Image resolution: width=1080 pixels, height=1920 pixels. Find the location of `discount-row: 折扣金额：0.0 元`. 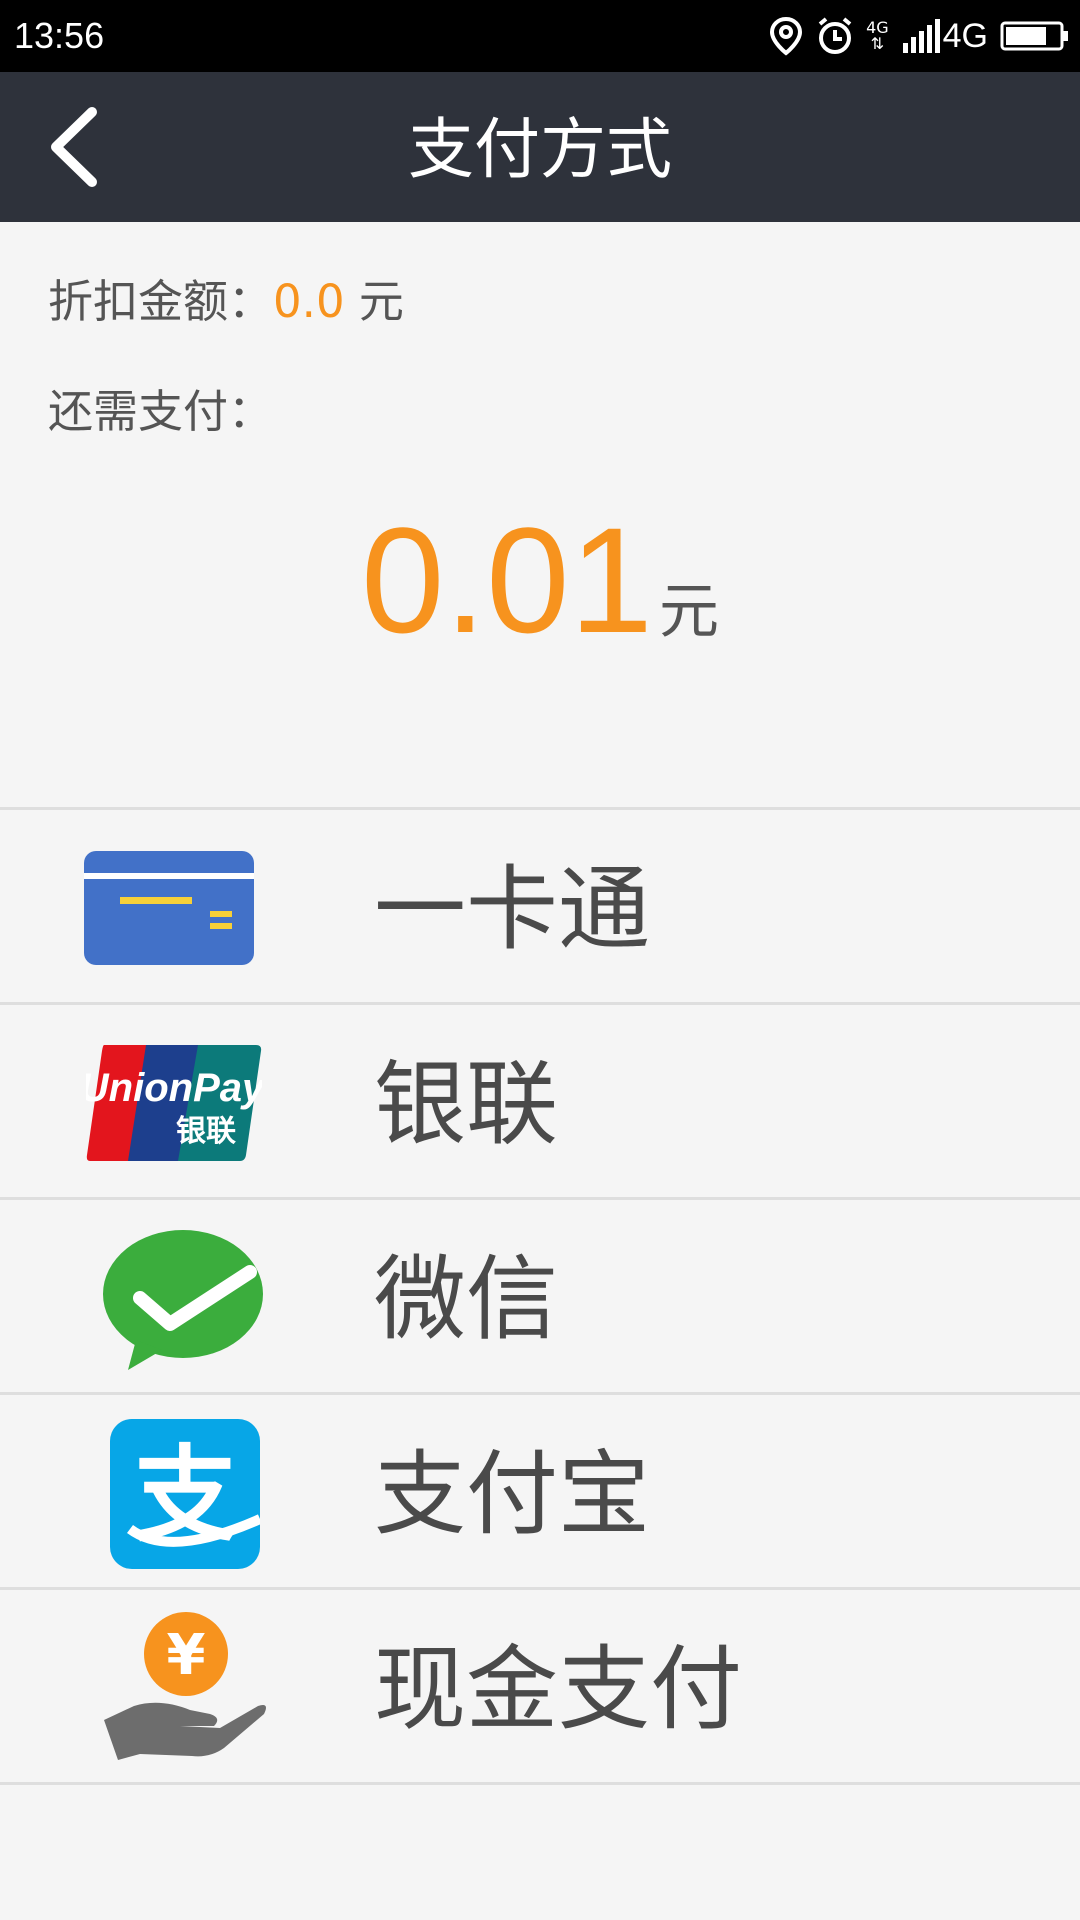

discount-row: 折扣金额：0.0 元 is located at coordinates (226, 302).